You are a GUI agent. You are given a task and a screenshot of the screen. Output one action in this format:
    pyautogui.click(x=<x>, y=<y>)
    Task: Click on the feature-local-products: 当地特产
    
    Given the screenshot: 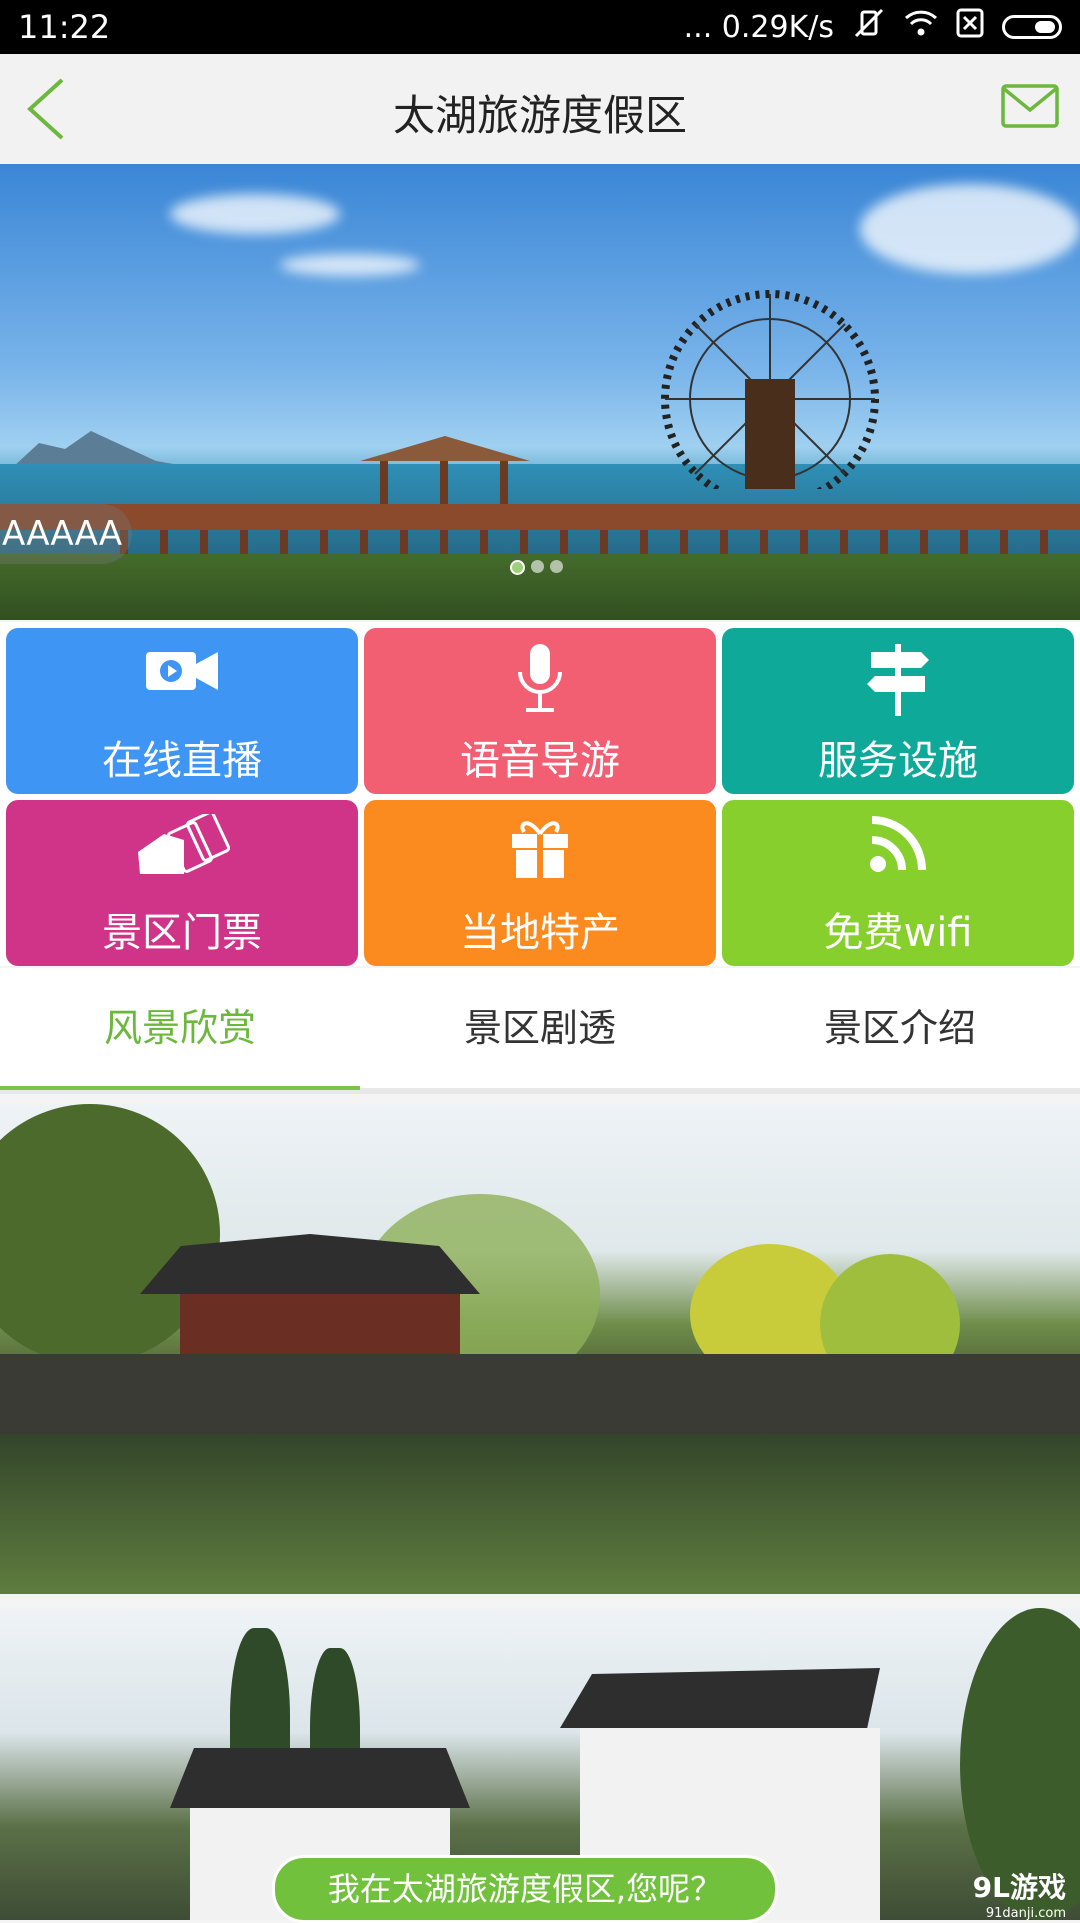 What is the action you would take?
    pyautogui.click(x=540, y=883)
    